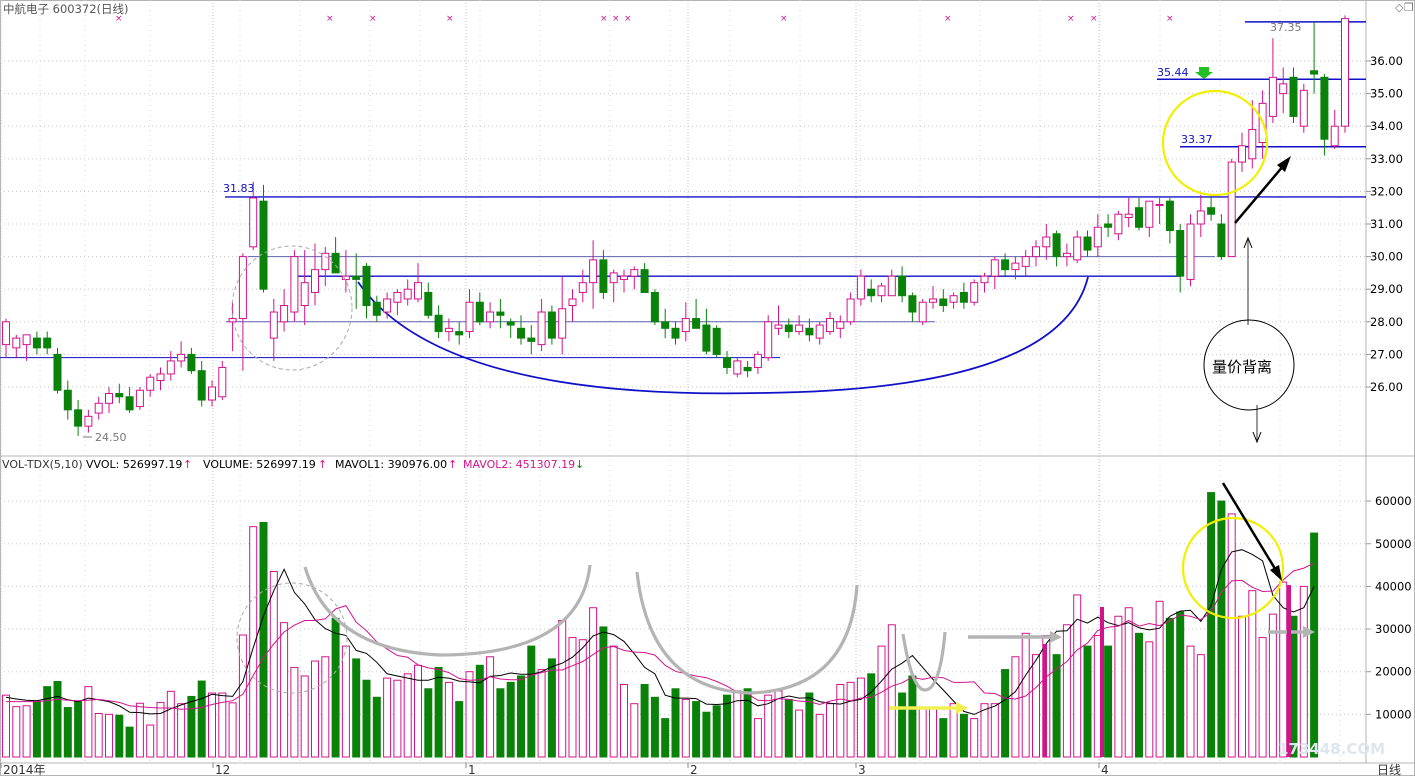 This screenshot has height=780, width=1415. What do you see at coordinates (1259, 194) in the screenshot?
I see `black-arrow-up-shaft` at bounding box center [1259, 194].